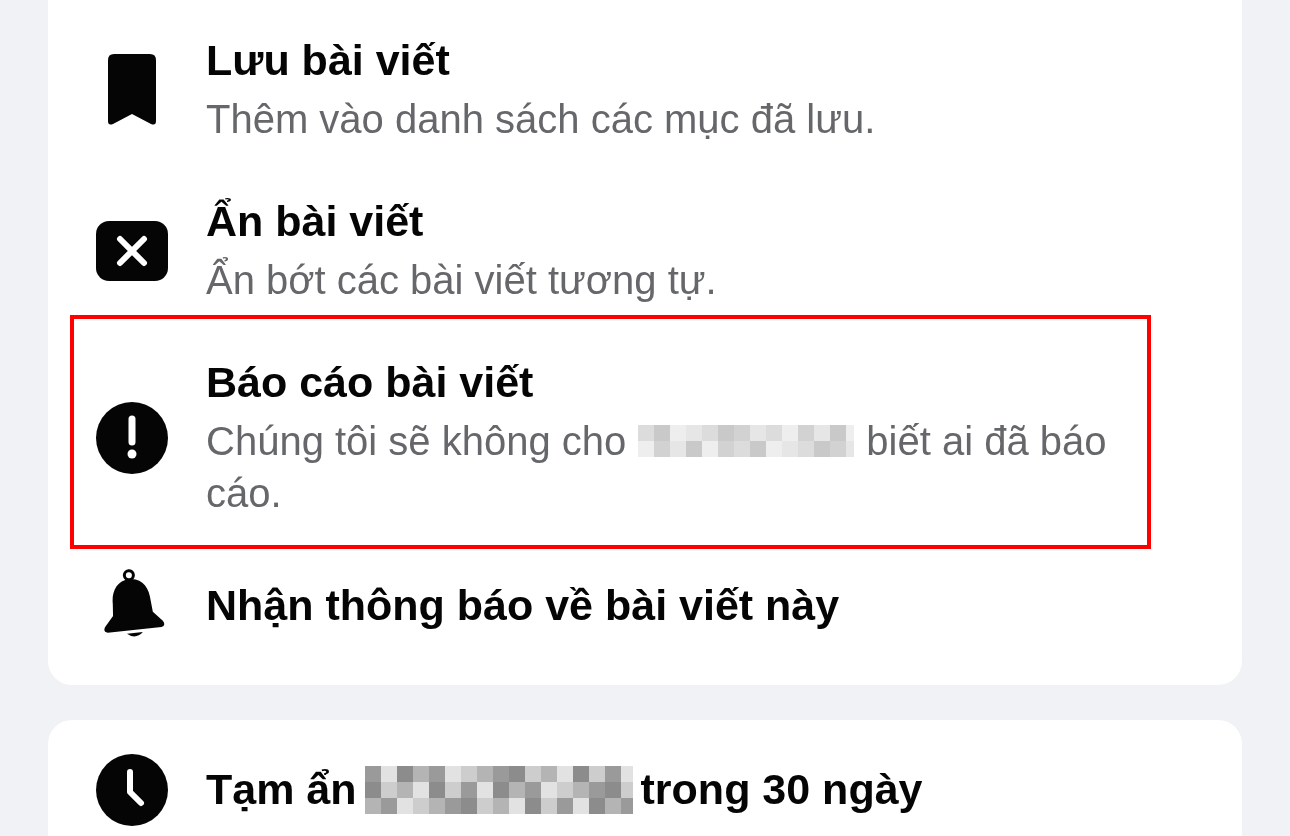 The image size is (1290, 836). Describe the element at coordinates (281, 789) in the screenshot. I see `menu-item-title: Tạm ẩn` at that location.